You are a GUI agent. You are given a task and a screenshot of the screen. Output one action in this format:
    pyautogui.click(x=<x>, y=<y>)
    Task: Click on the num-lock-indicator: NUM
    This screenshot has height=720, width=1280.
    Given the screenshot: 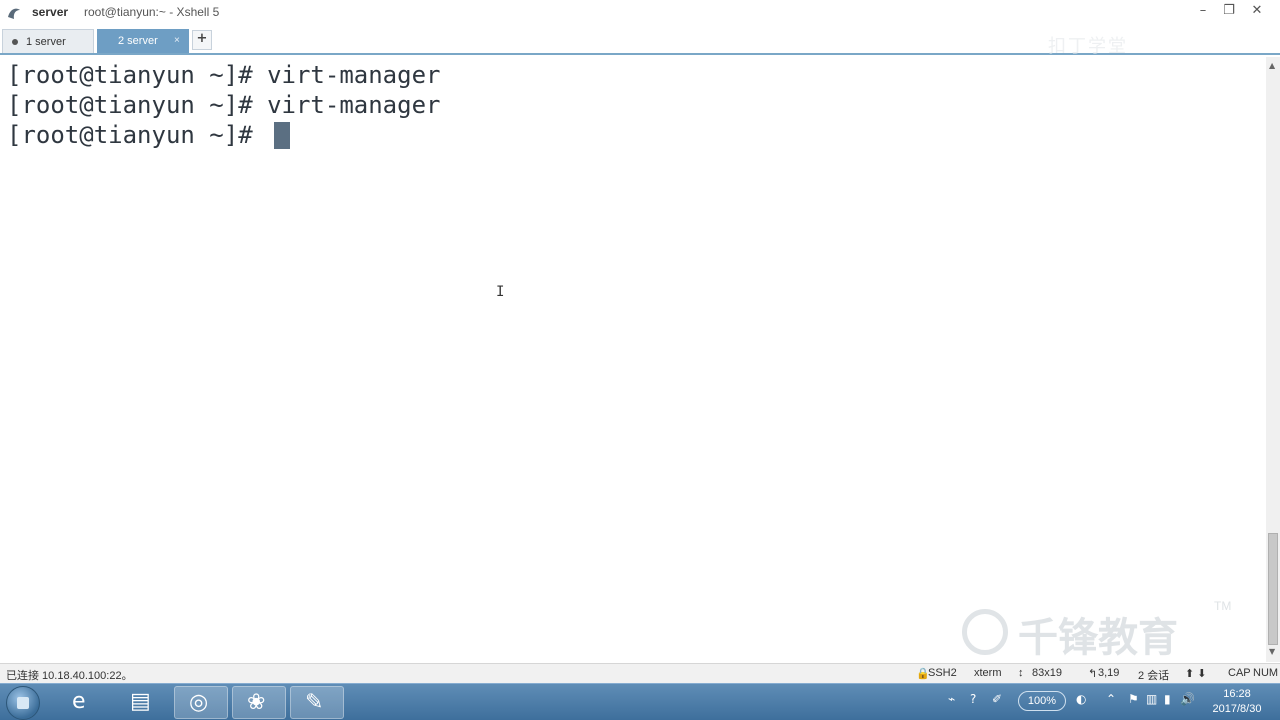 What is the action you would take?
    pyautogui.click(x=1266, y=673)
    